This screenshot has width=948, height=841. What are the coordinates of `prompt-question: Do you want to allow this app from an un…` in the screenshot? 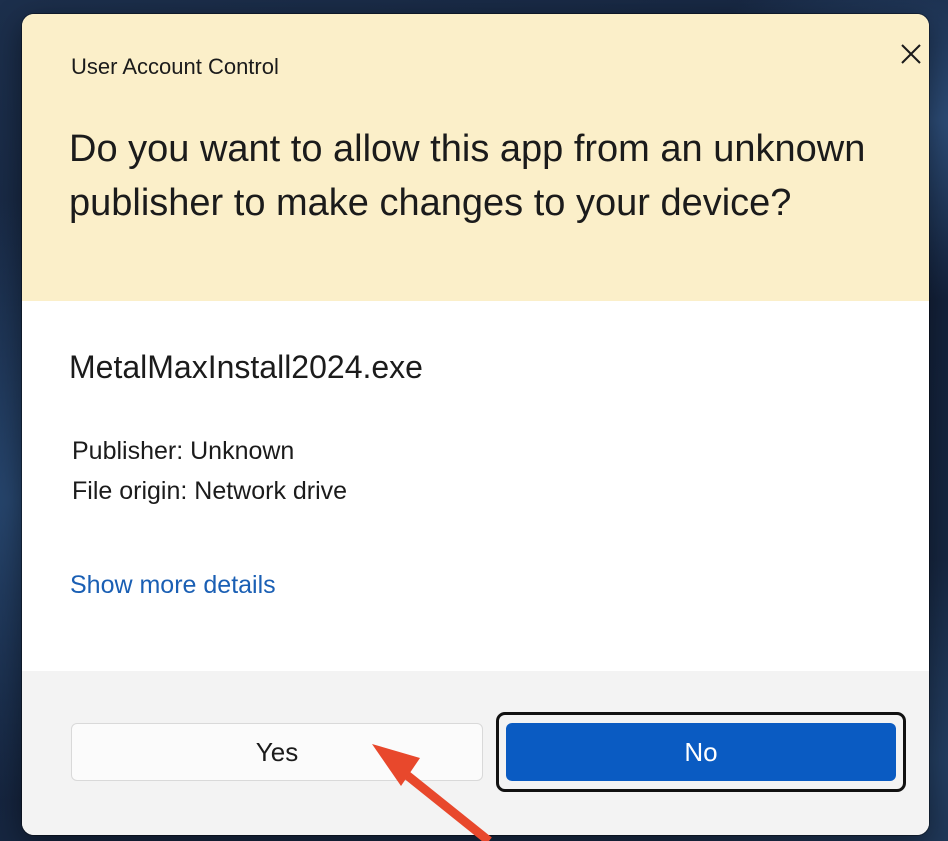 It's located at (467, 176).